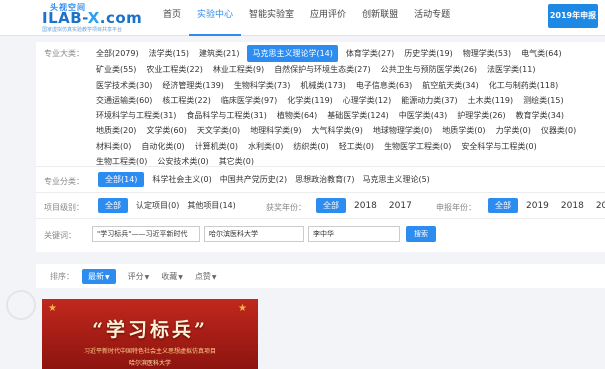 The width and height of the screenshot is (605, 369). I want to click on person-input: 李中华, so click(354, 234).